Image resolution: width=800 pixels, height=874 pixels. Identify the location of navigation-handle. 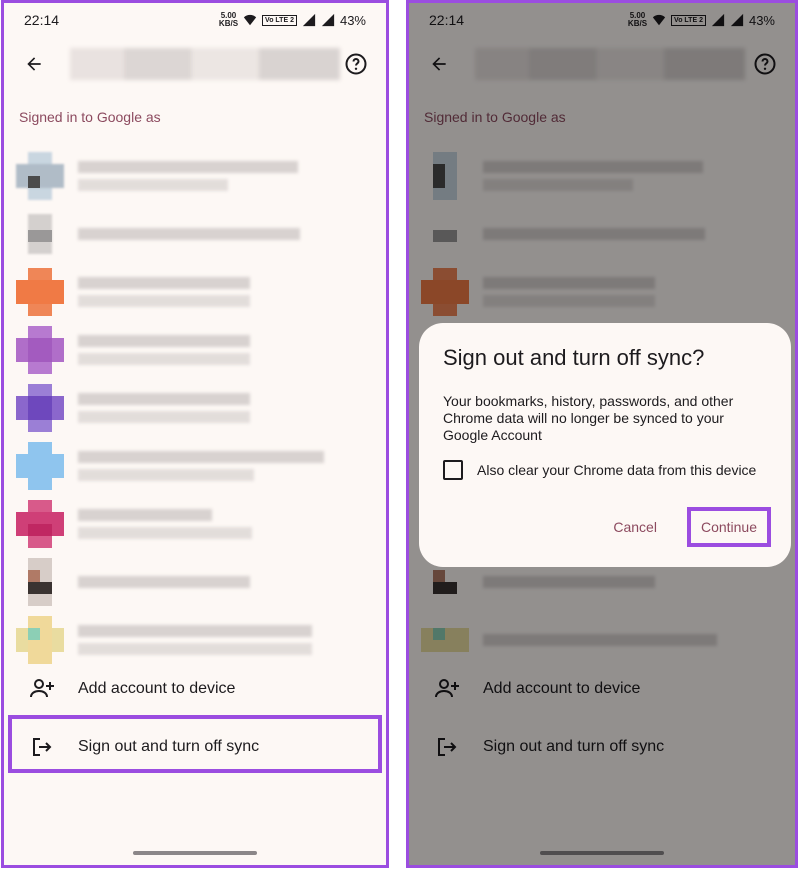
(195, 853).